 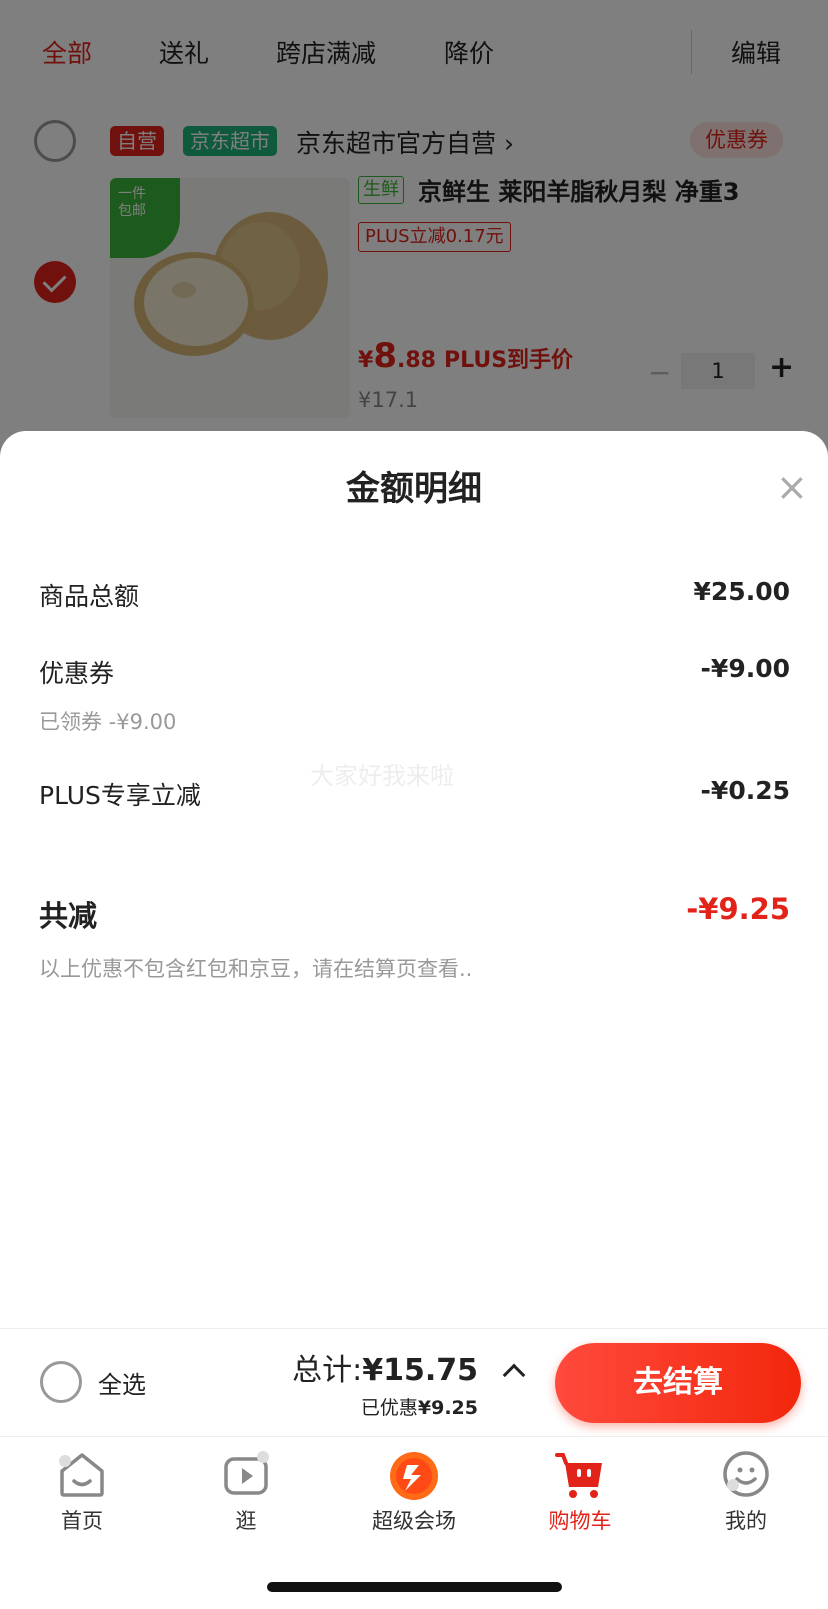 I want to click on checkout-button: 去结算, so click(x=678, y=1383).